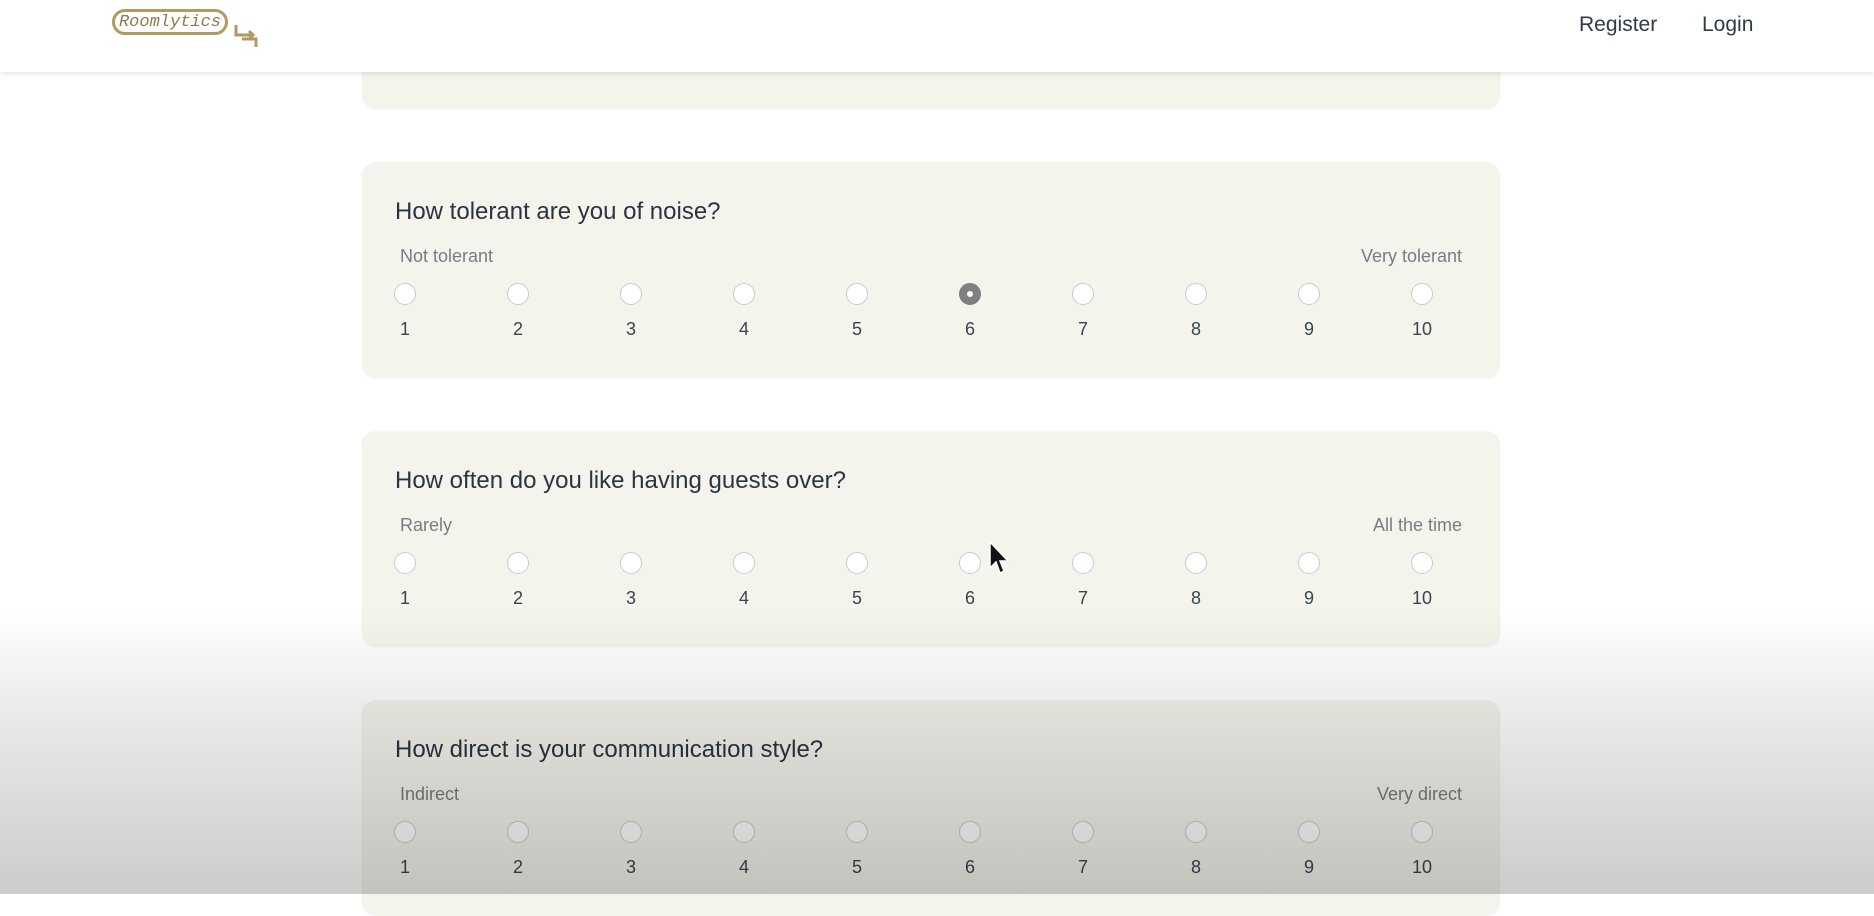 This screenshot has width=1874, height=916. What do you see at coordinates (246, 36) in the screenshot?
I see `swap-arrows-icon` at bounding box center [246, 36].